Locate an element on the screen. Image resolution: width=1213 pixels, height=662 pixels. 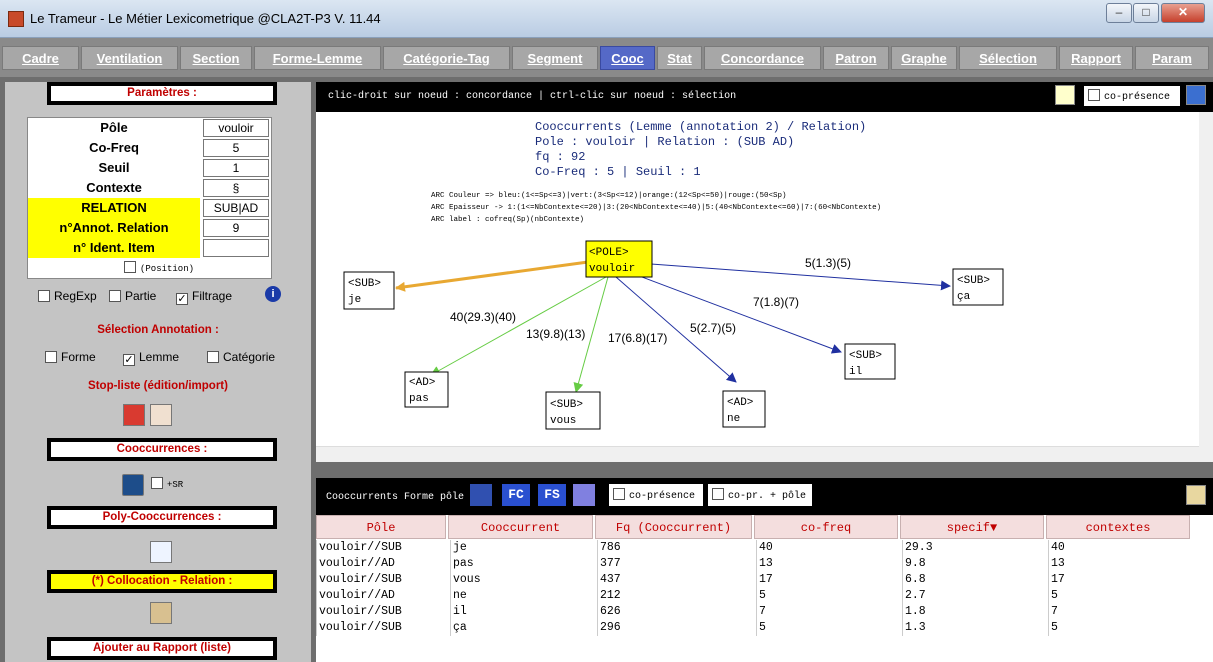
close-button: ✕ is located at coordinates (1183, 13).